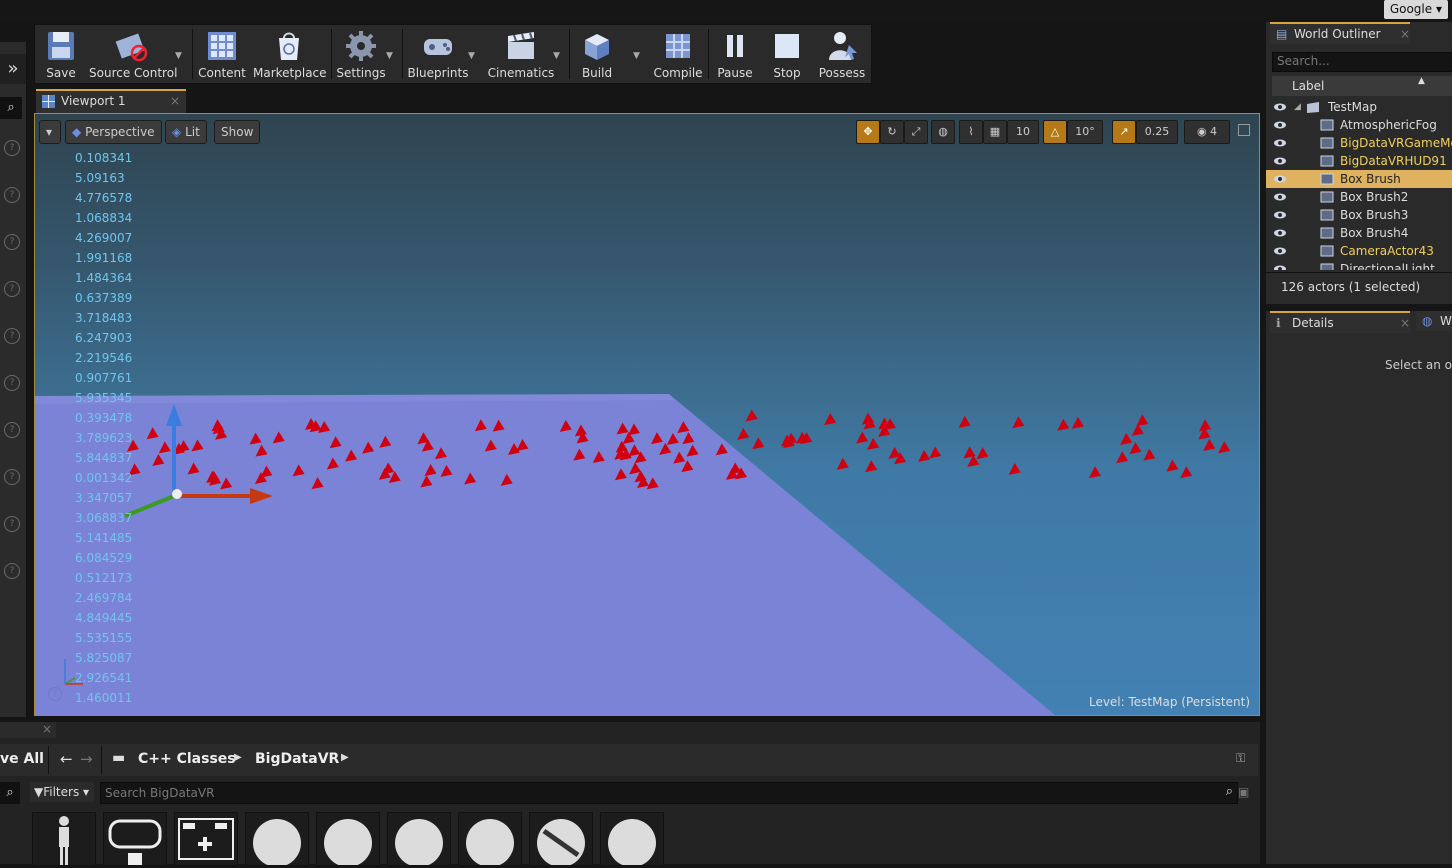  Describe the element at coordinates (669, 793) in the screenshot. I see `asset-search-input: Search BigDataVR ⌕` at that location.